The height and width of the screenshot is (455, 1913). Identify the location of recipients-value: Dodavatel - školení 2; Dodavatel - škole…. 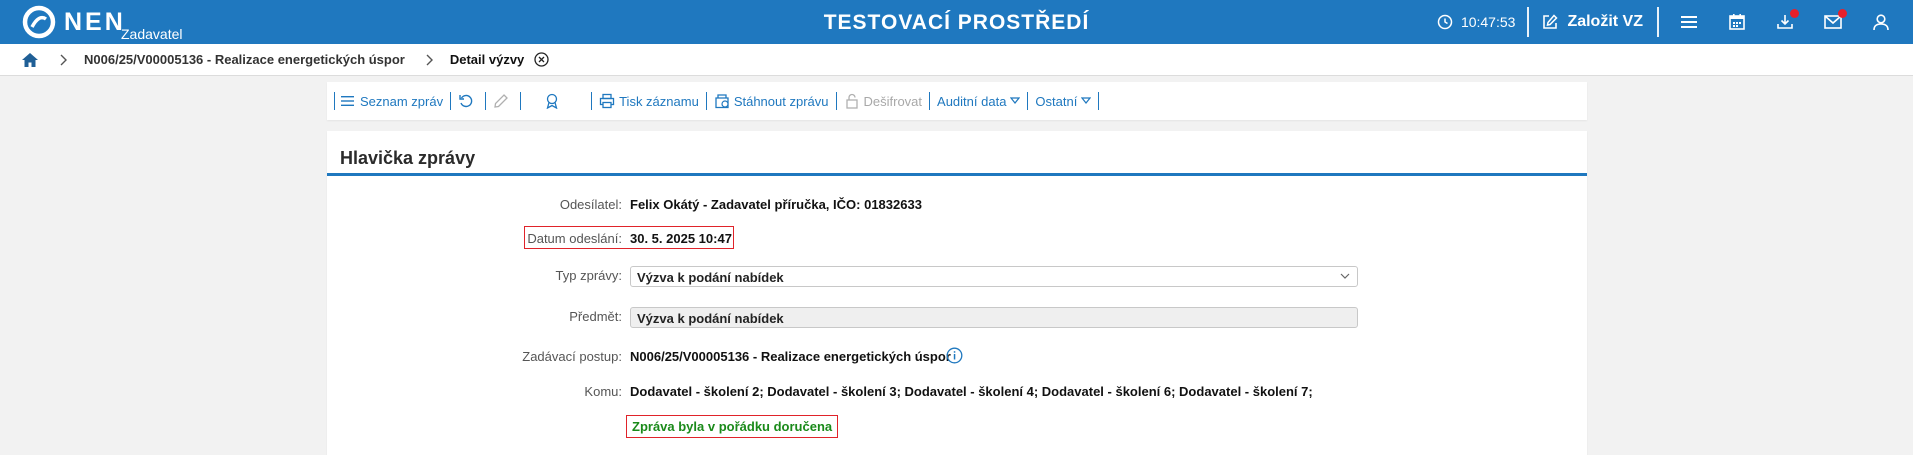
(971, 391).